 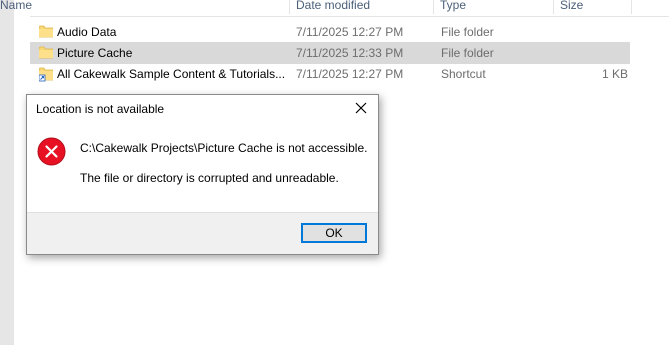 What do you see at coordinates (95, 53) in the screenshot?
I see `file-name: Picture Cache` at bounding box center [95, 53].